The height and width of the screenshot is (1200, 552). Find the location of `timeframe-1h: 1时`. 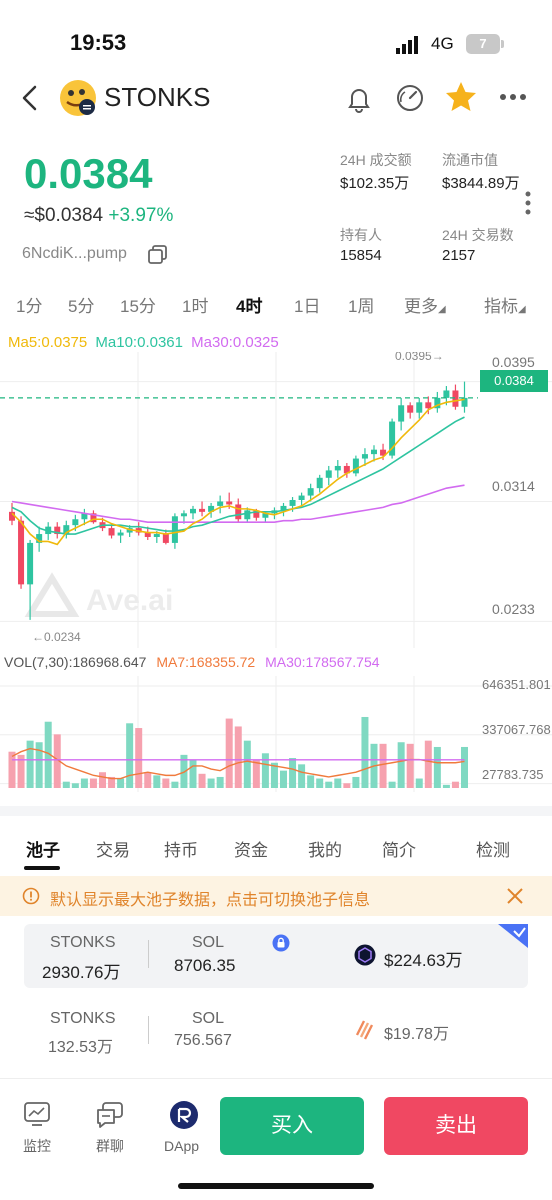

timeframe-1h: 1时 is located at coordinates (195, 304).